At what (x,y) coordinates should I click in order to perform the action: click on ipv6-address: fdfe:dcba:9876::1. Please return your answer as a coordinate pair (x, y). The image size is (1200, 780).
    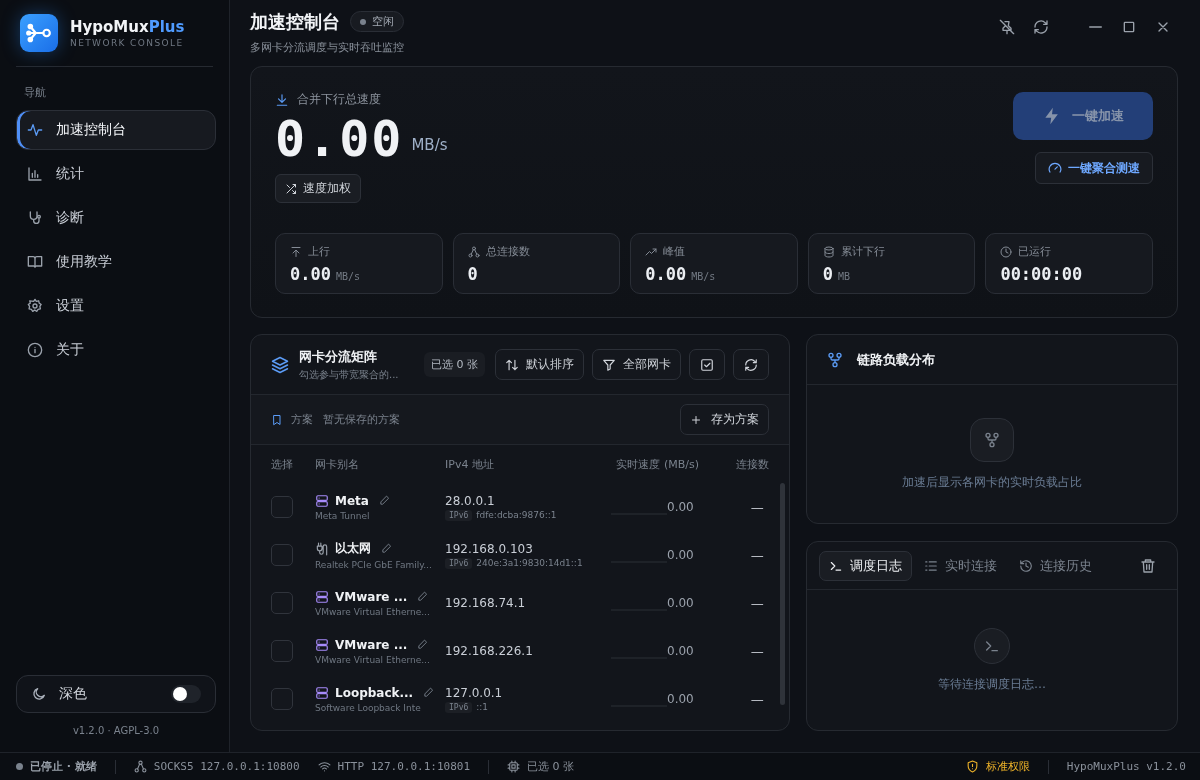
    Looking at the image, I should click on (516, 515).